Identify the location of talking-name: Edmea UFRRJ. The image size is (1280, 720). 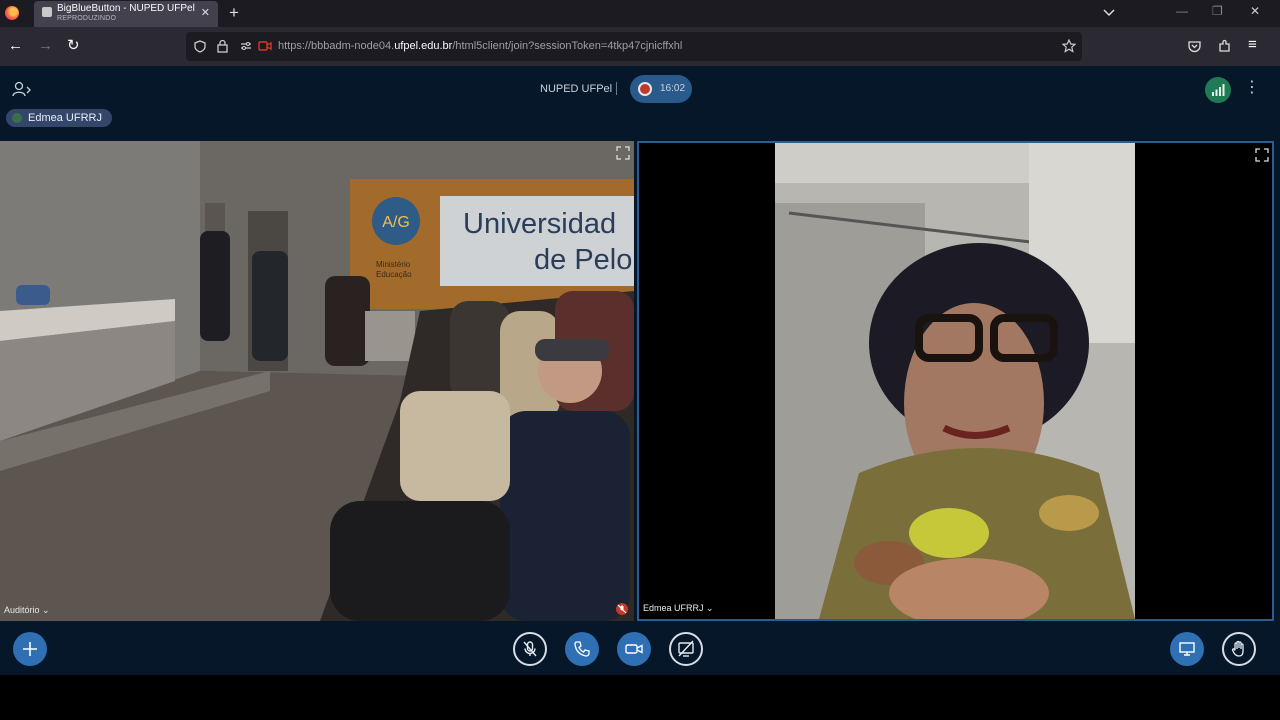
(65, 118).